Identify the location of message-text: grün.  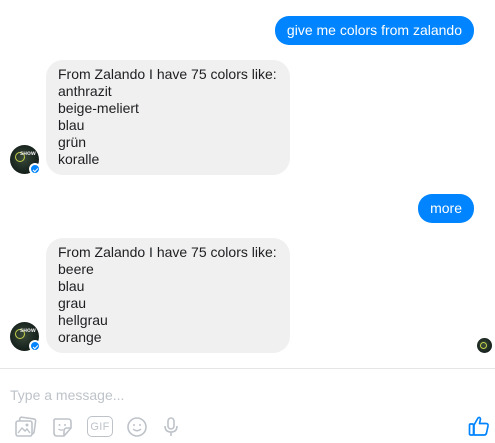
(72, 142).